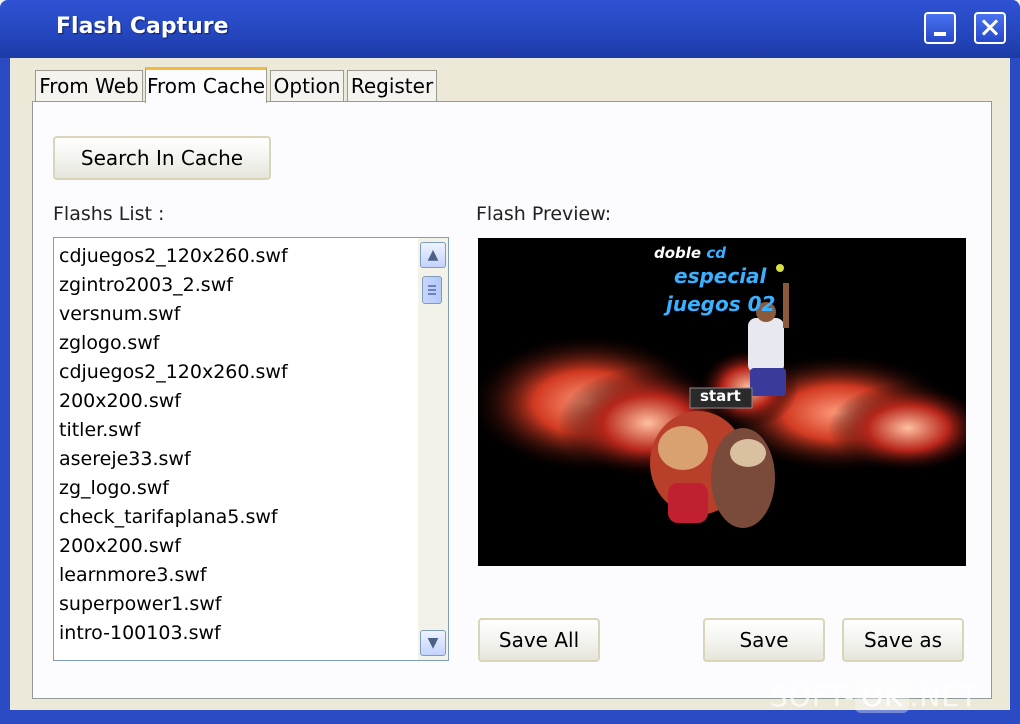 The image size is (1020, 724). I want to click on scroll-up-button: ▲, so click(433, 255).